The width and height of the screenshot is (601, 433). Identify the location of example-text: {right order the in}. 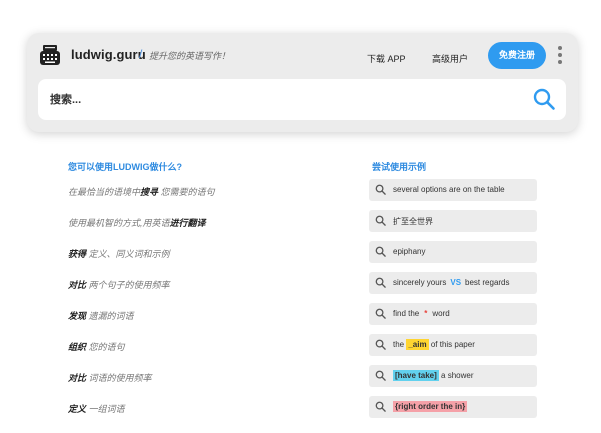
(430, 406).